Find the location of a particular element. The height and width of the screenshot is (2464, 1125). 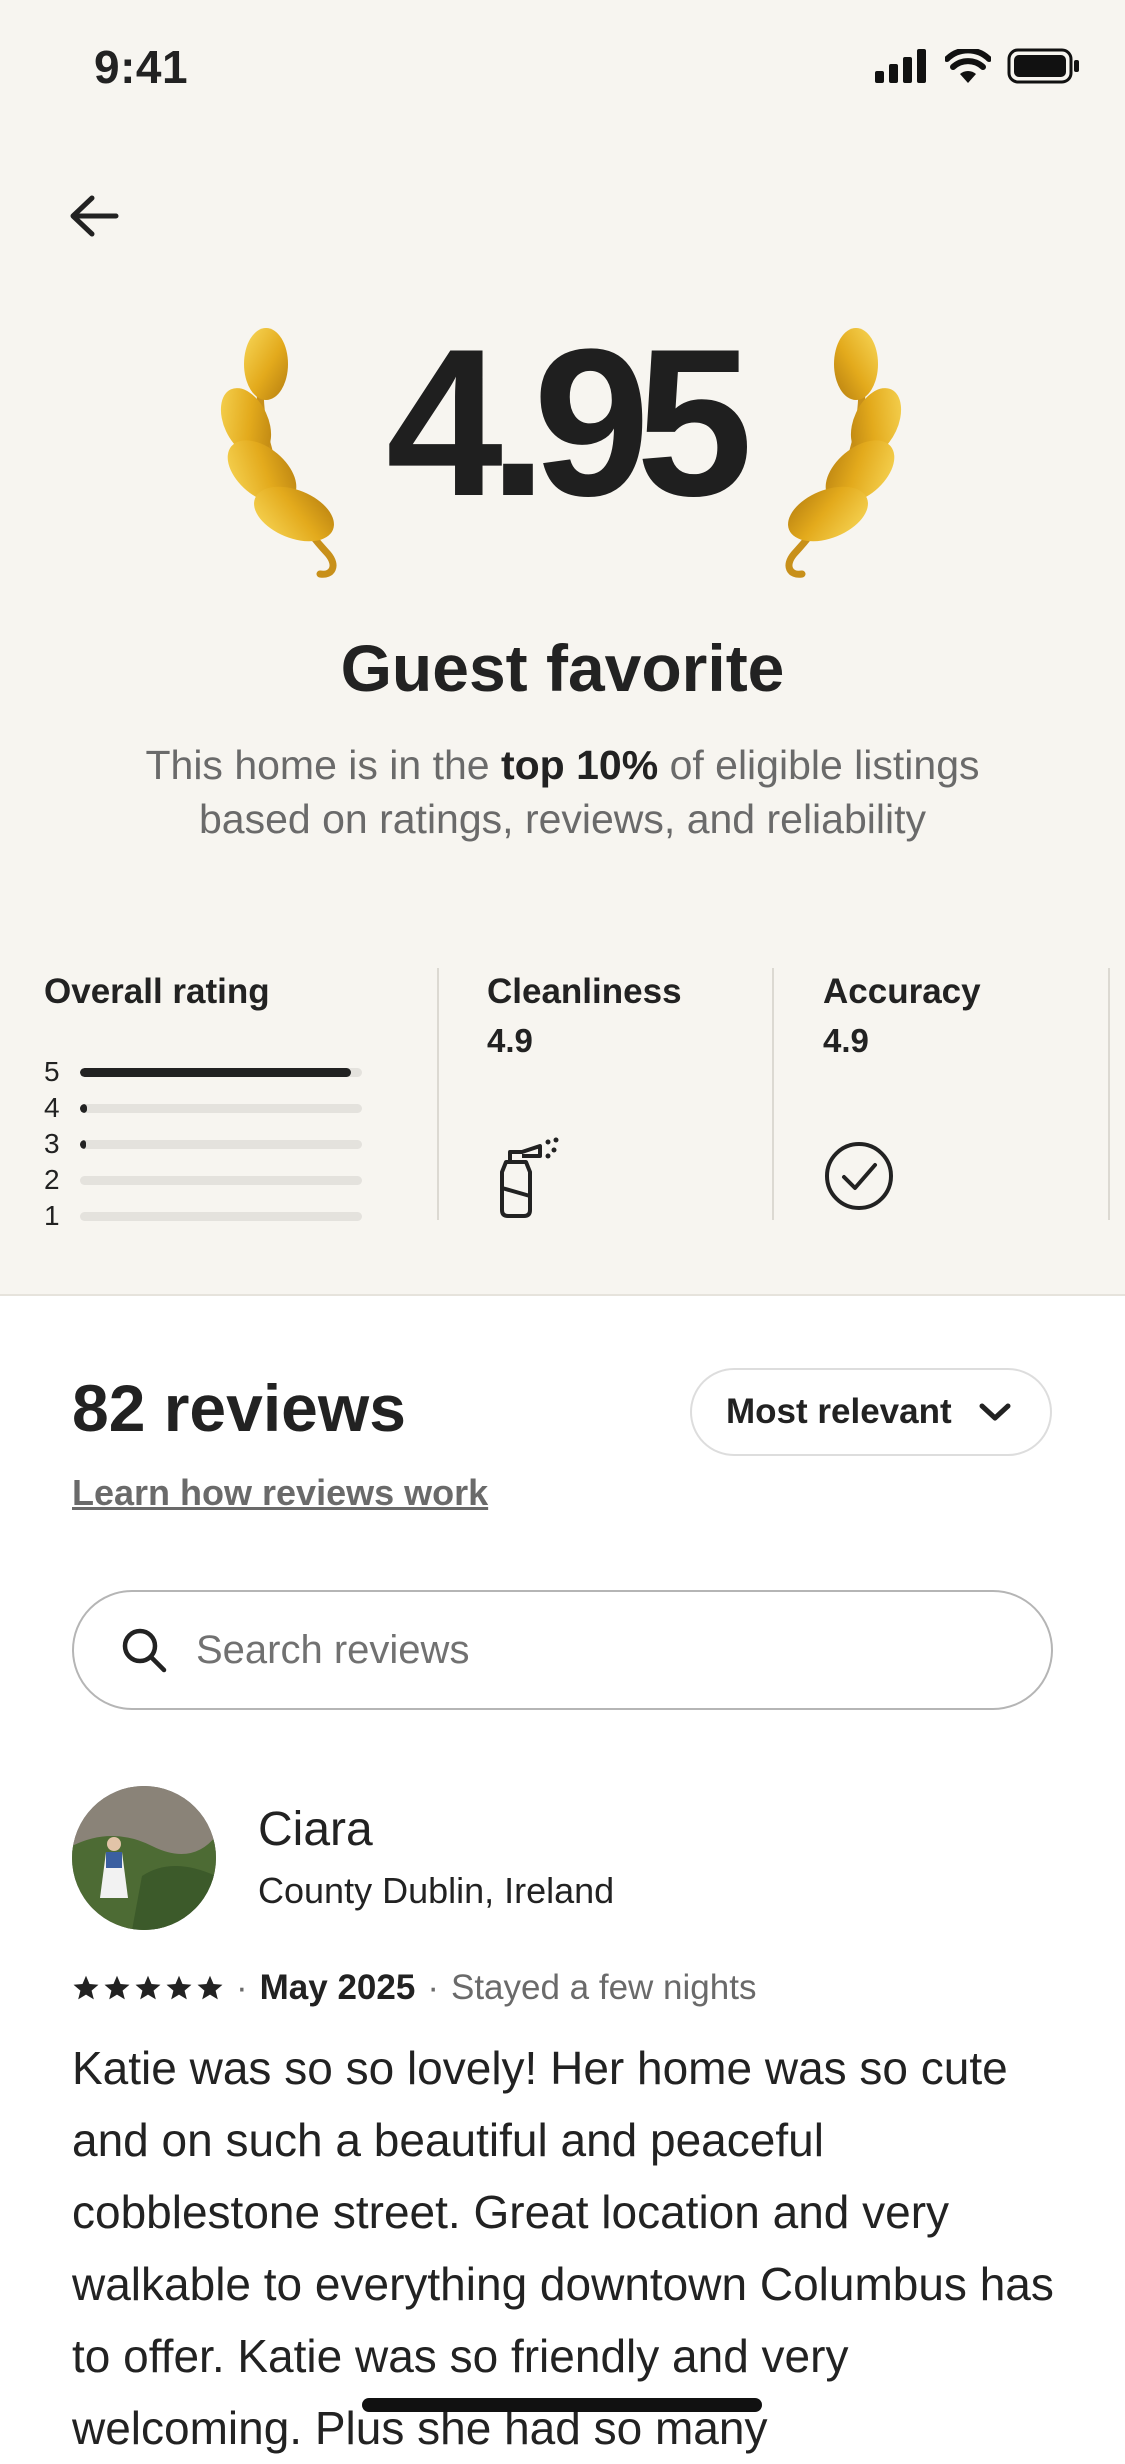

rating-bar-row: 5 is located at coordinates (203, 1072).